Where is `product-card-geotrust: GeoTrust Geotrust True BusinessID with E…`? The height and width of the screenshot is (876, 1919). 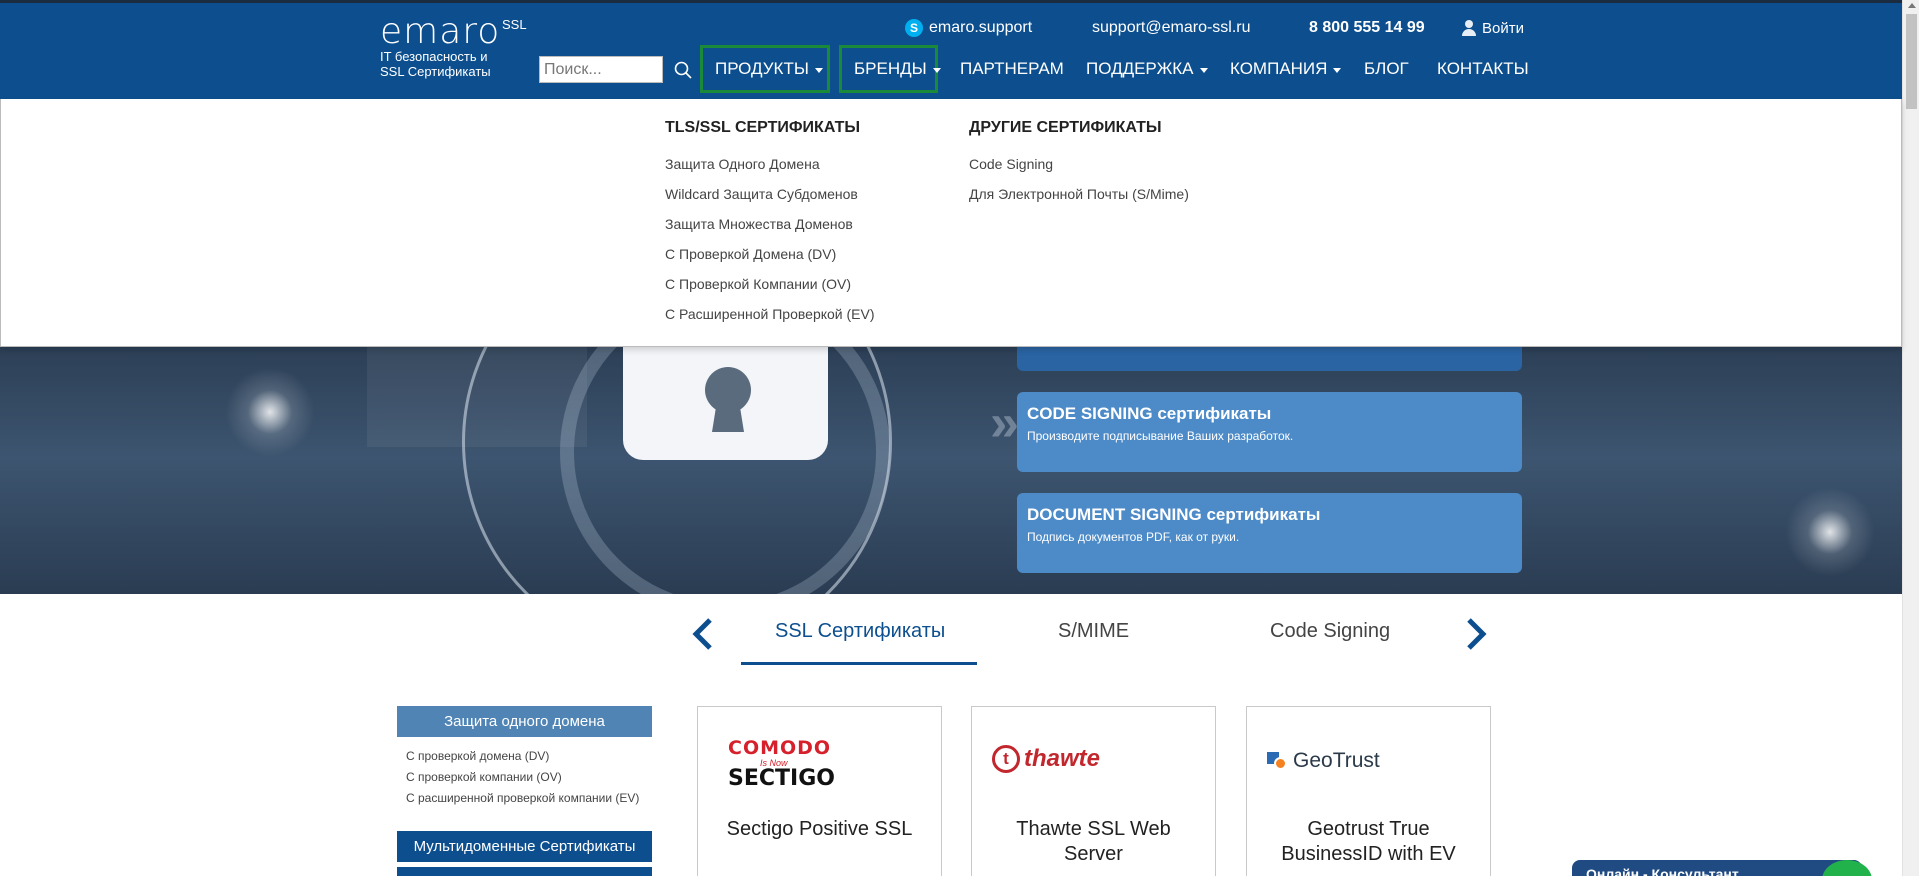 product-card-geotrust: GeoTrust Geotrust True BusinessID with E… is located at coordinates (1368, 791).